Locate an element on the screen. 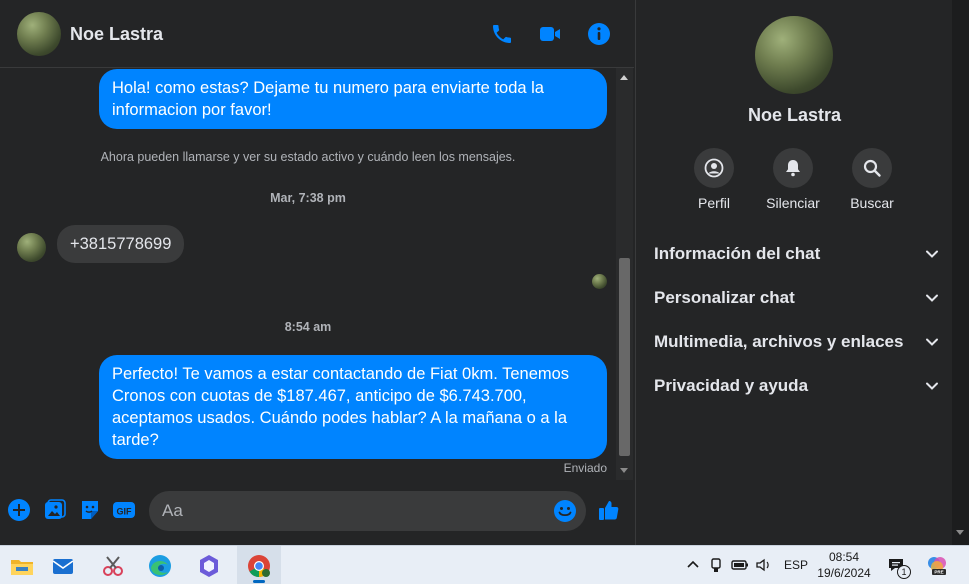 The width and height of the screenshot is (969, 584). profile-avatar is located at coordinates (794, 55).